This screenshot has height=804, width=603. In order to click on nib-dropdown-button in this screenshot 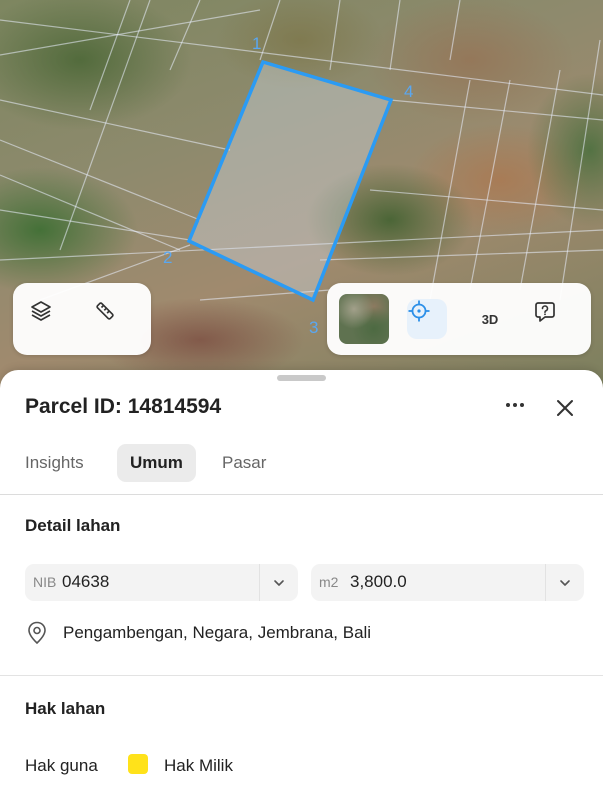, I will do `click(278, 582)`.